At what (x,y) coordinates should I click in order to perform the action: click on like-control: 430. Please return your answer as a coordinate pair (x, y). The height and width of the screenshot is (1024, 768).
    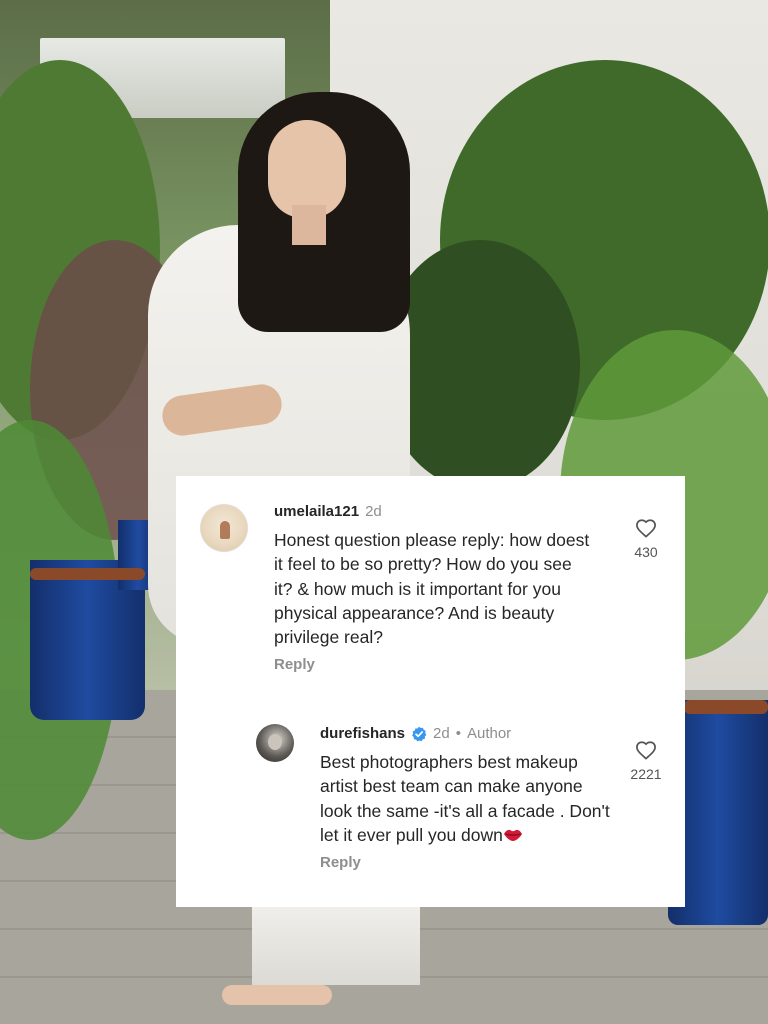
    Looking at the image, I should click on (646, 539).